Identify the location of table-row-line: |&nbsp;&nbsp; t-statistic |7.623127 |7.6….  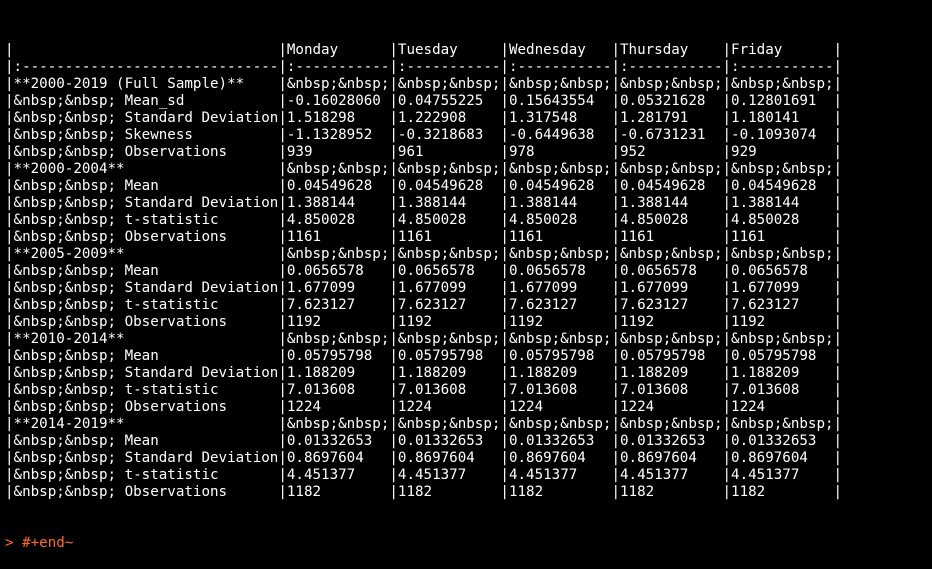
(424, 305).